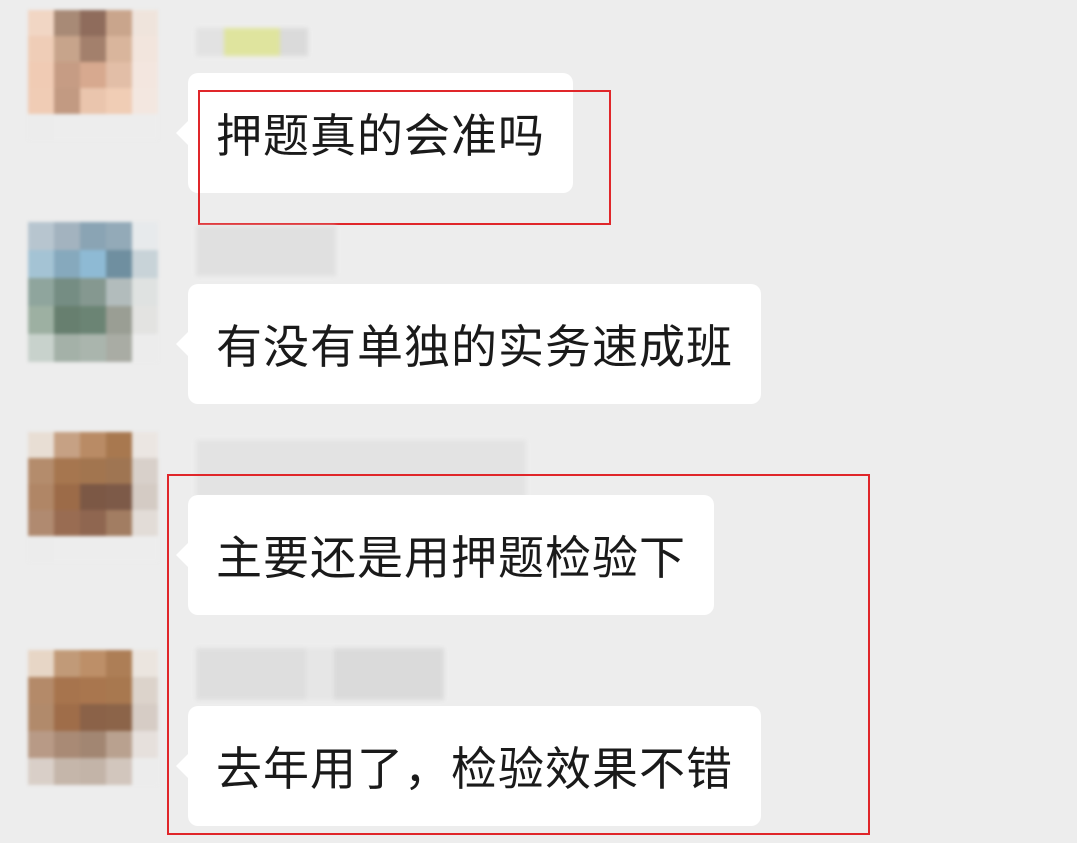  Describe the element at coordinates (474, 769) in the screenshot. I see `message-text: 去年用了，检验效果不错` at that location.